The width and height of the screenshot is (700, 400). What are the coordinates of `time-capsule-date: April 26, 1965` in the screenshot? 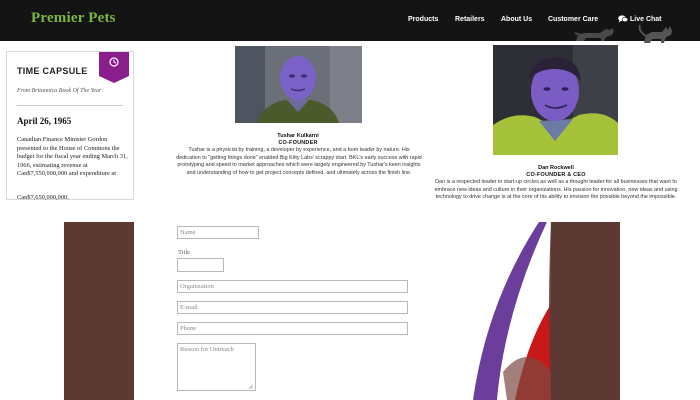 It's located at (44, 121).